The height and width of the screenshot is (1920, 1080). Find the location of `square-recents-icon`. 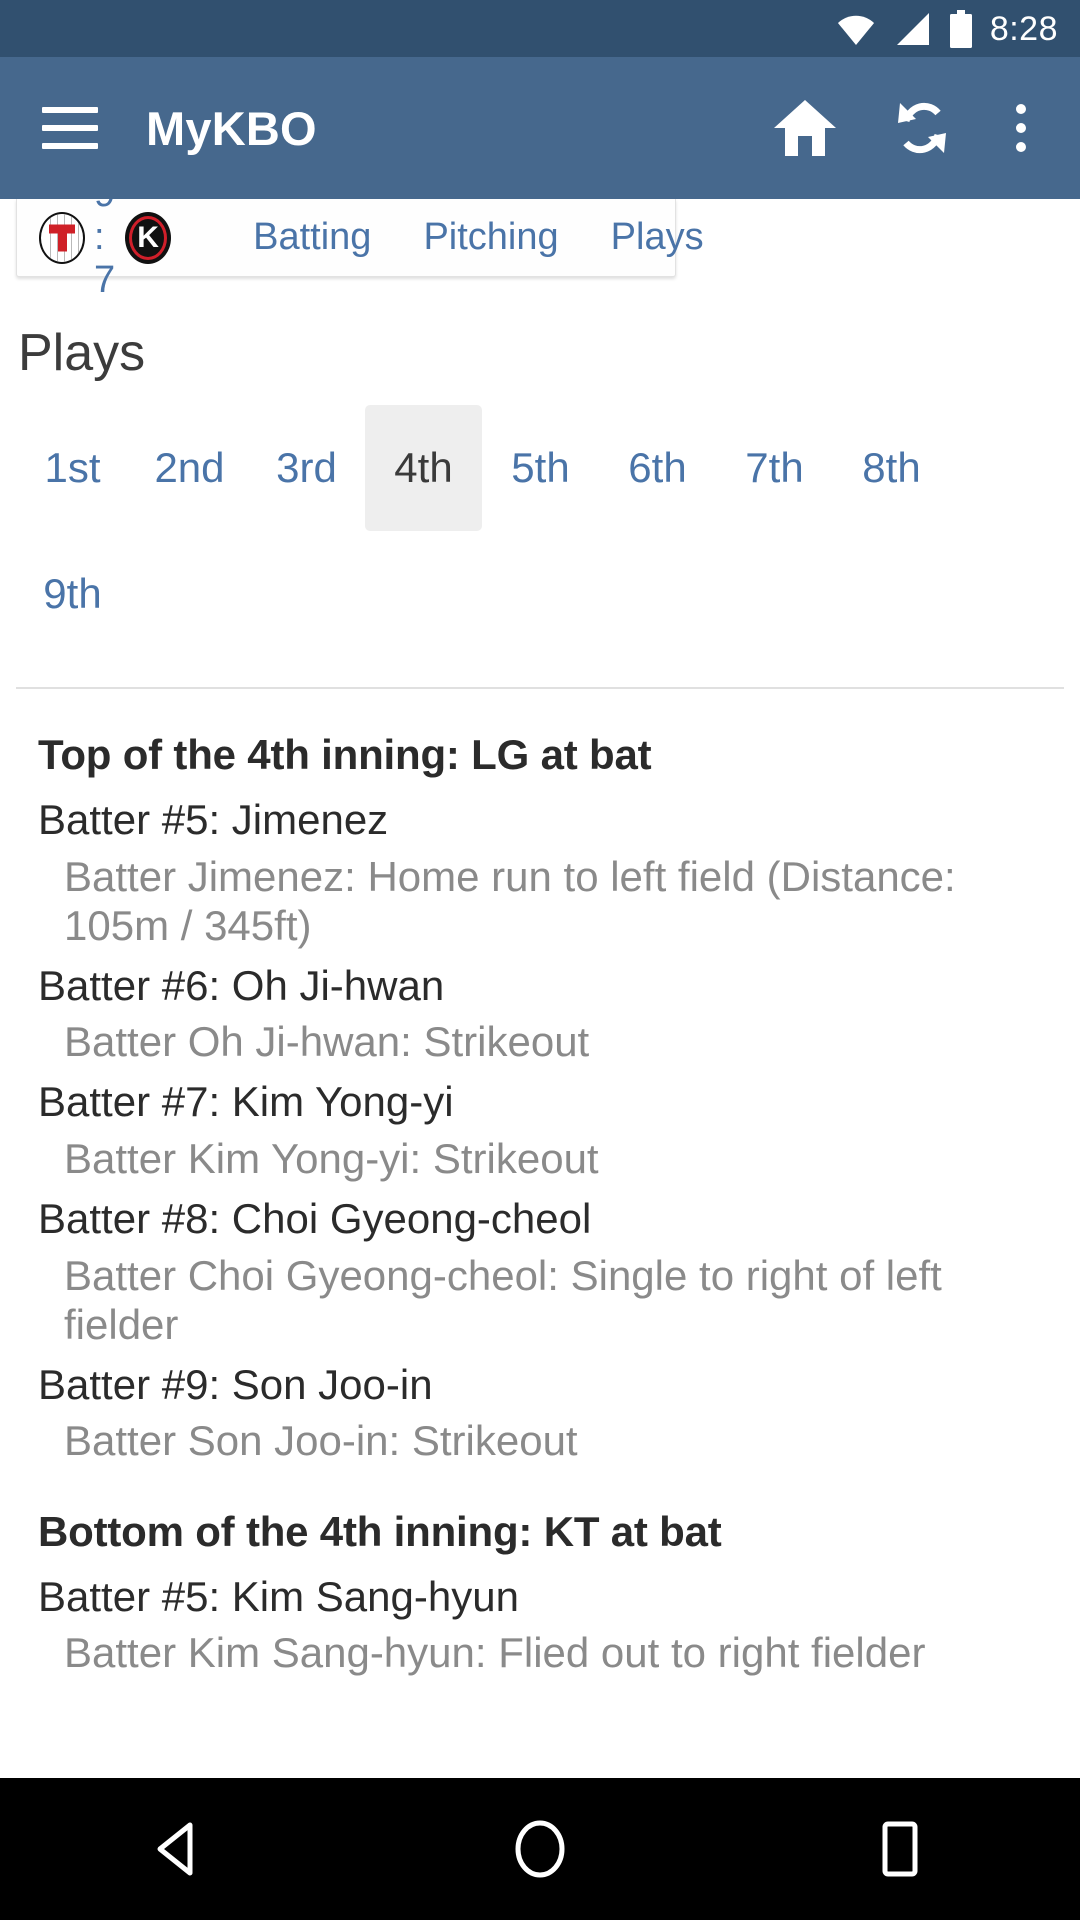

square-recents-icon is located at coordinates (900, 1849).